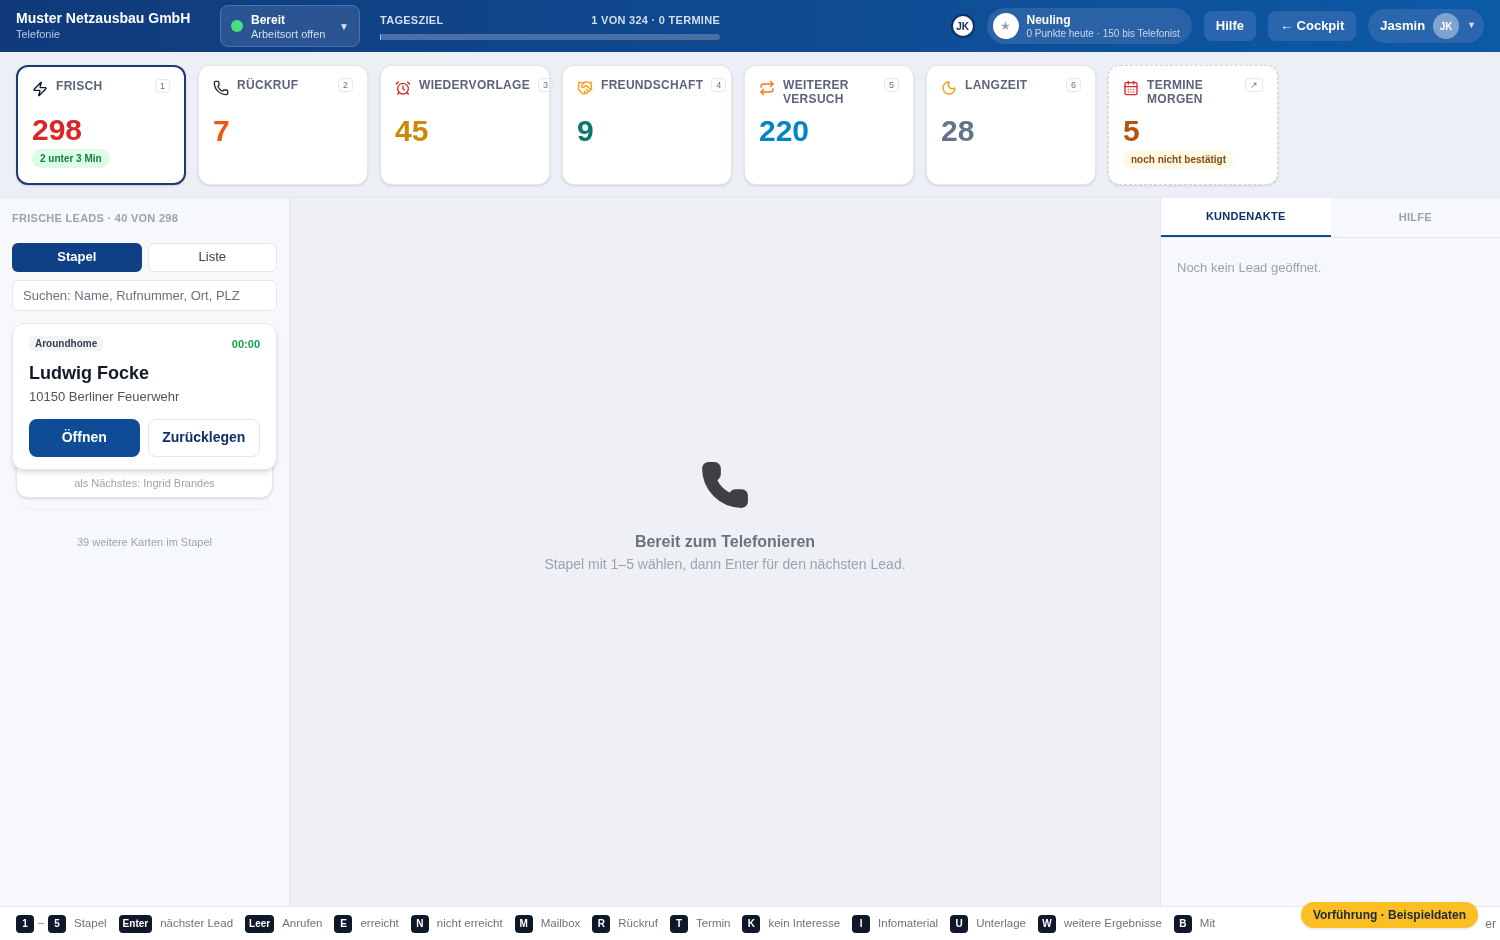 The width and height of the screenshot is (1500, 940). What do you see at coordinates (104, 17) in the screenshot?
I see `company-name: Muster Netzausbau GmbH` at bounding box center [104, 17].